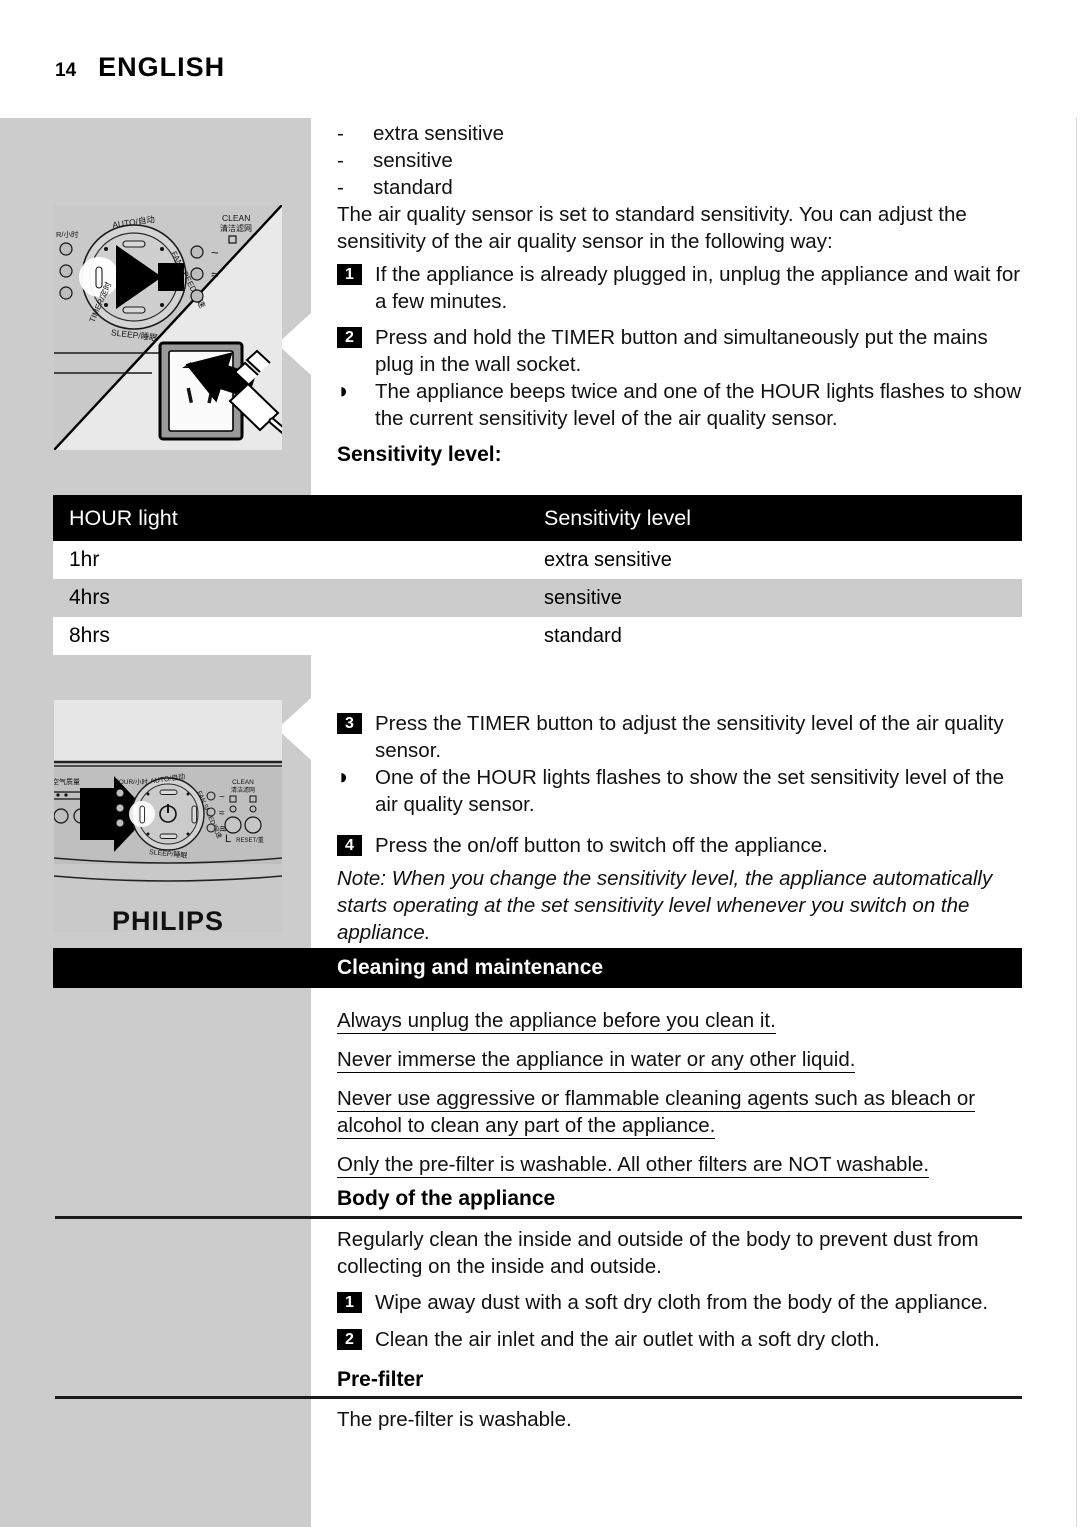 The height and width of the screenshot is (1527, 1080). What do you see at coordinates (380, 1379) in the screenshot?
I see `prefilter-section-heading: Pre-filter` at bounding box center [380, 1379].